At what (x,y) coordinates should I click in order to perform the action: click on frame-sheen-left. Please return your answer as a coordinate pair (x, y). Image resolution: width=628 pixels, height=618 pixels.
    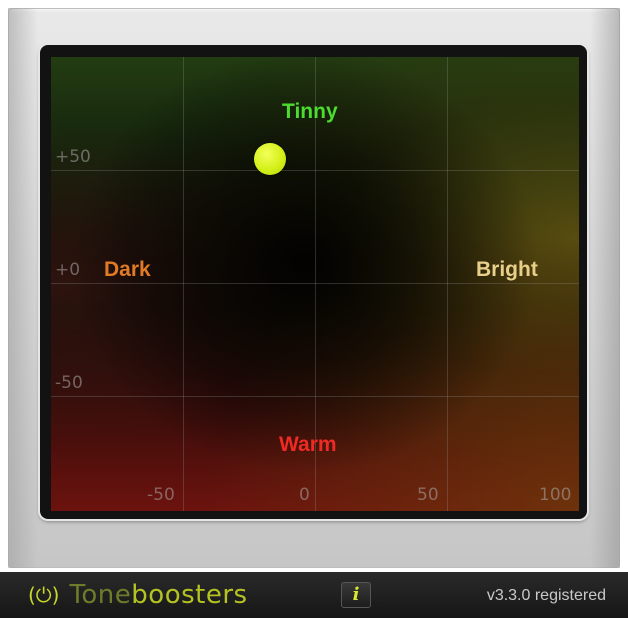
    Looking at the image, I should click on (23, 288).